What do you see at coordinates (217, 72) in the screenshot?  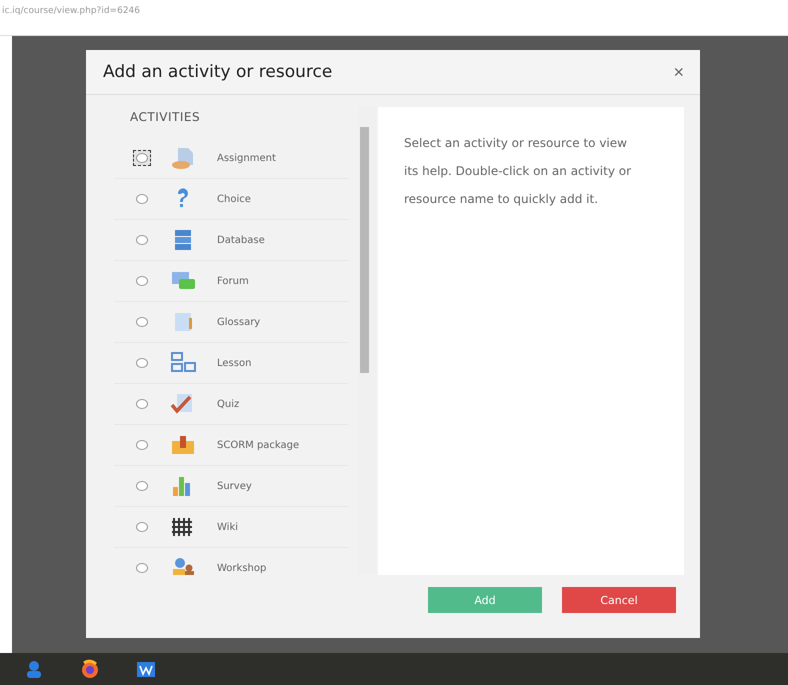 I see `dialog-title: Add an activity or resource` at bounding box center [217, 72].